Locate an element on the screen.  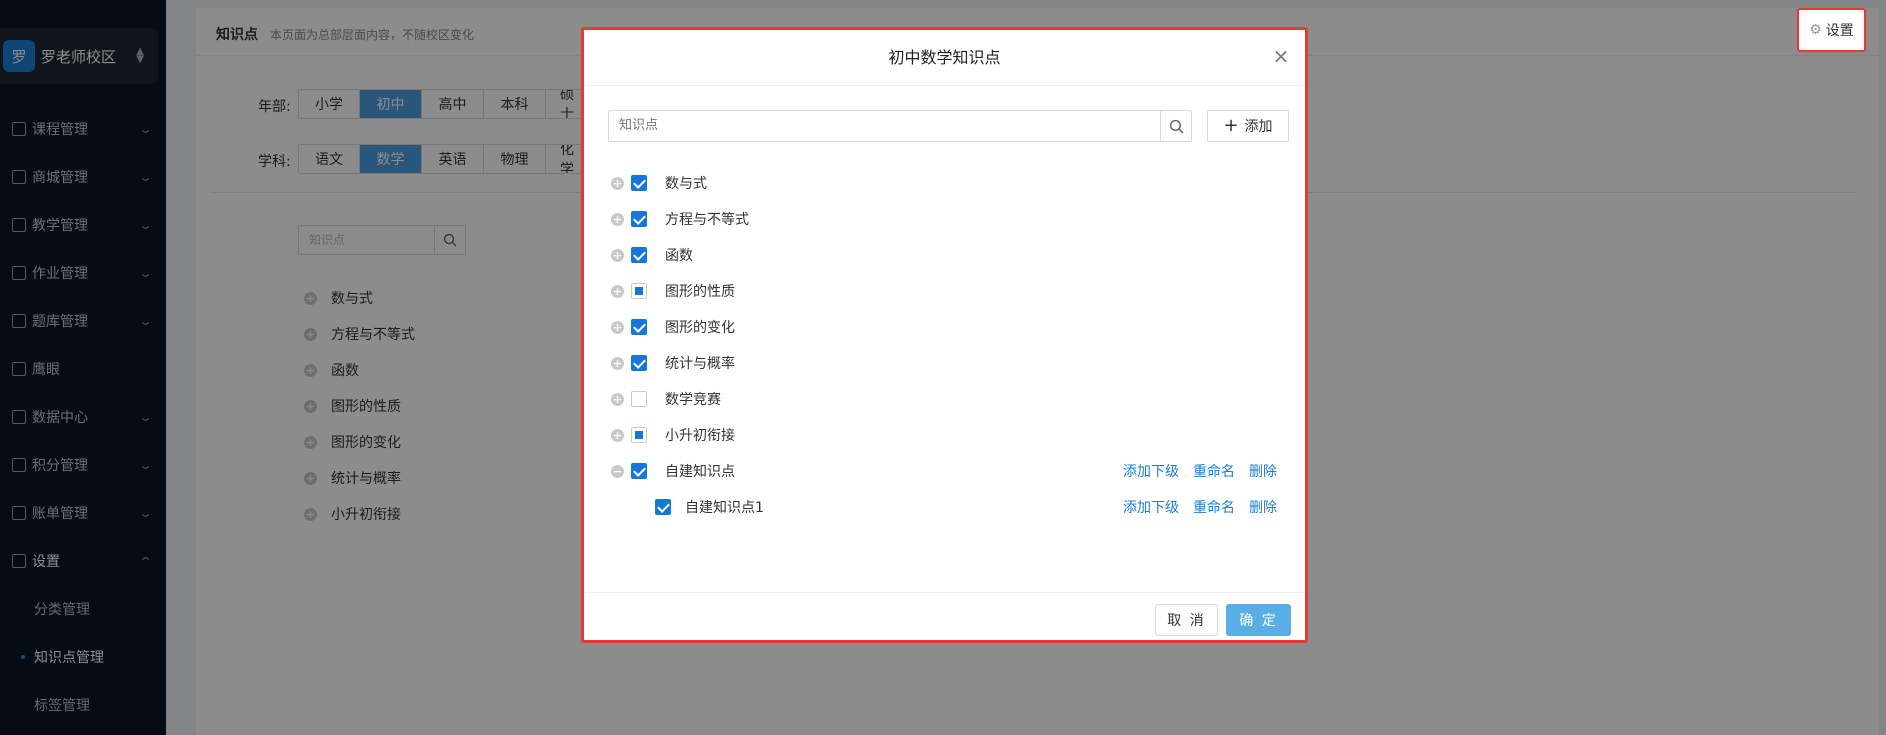
tree-node-label: 自建知识点 is located at coordinates (700, 471).